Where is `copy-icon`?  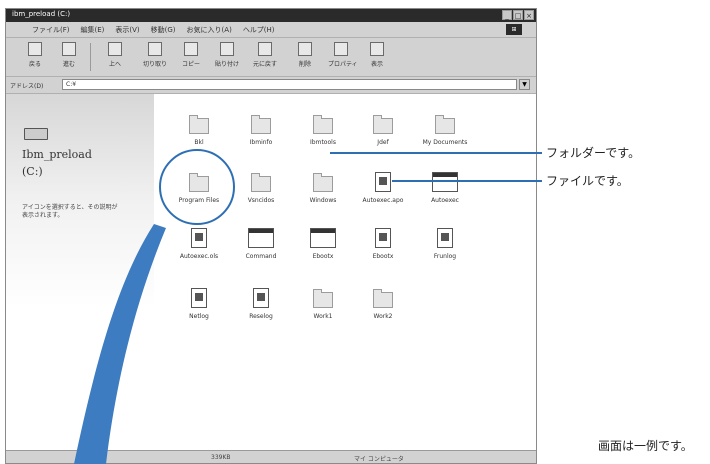 copy-icon is located at coordinates (191, 49).